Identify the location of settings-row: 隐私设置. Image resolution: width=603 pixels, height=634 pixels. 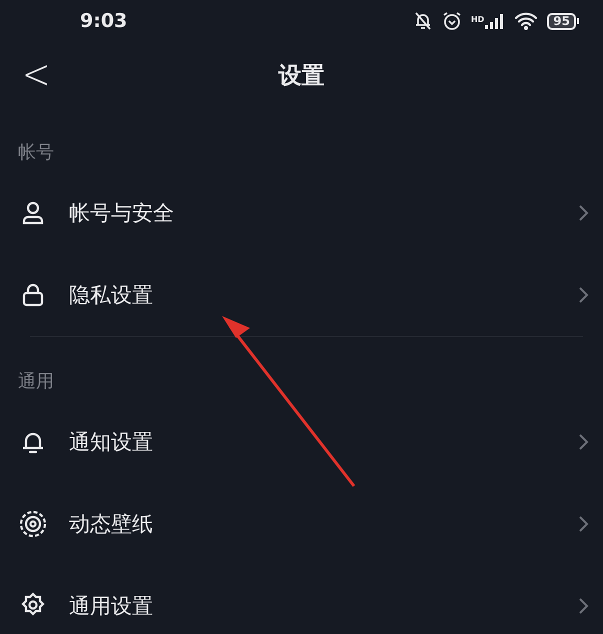
(301, 295).